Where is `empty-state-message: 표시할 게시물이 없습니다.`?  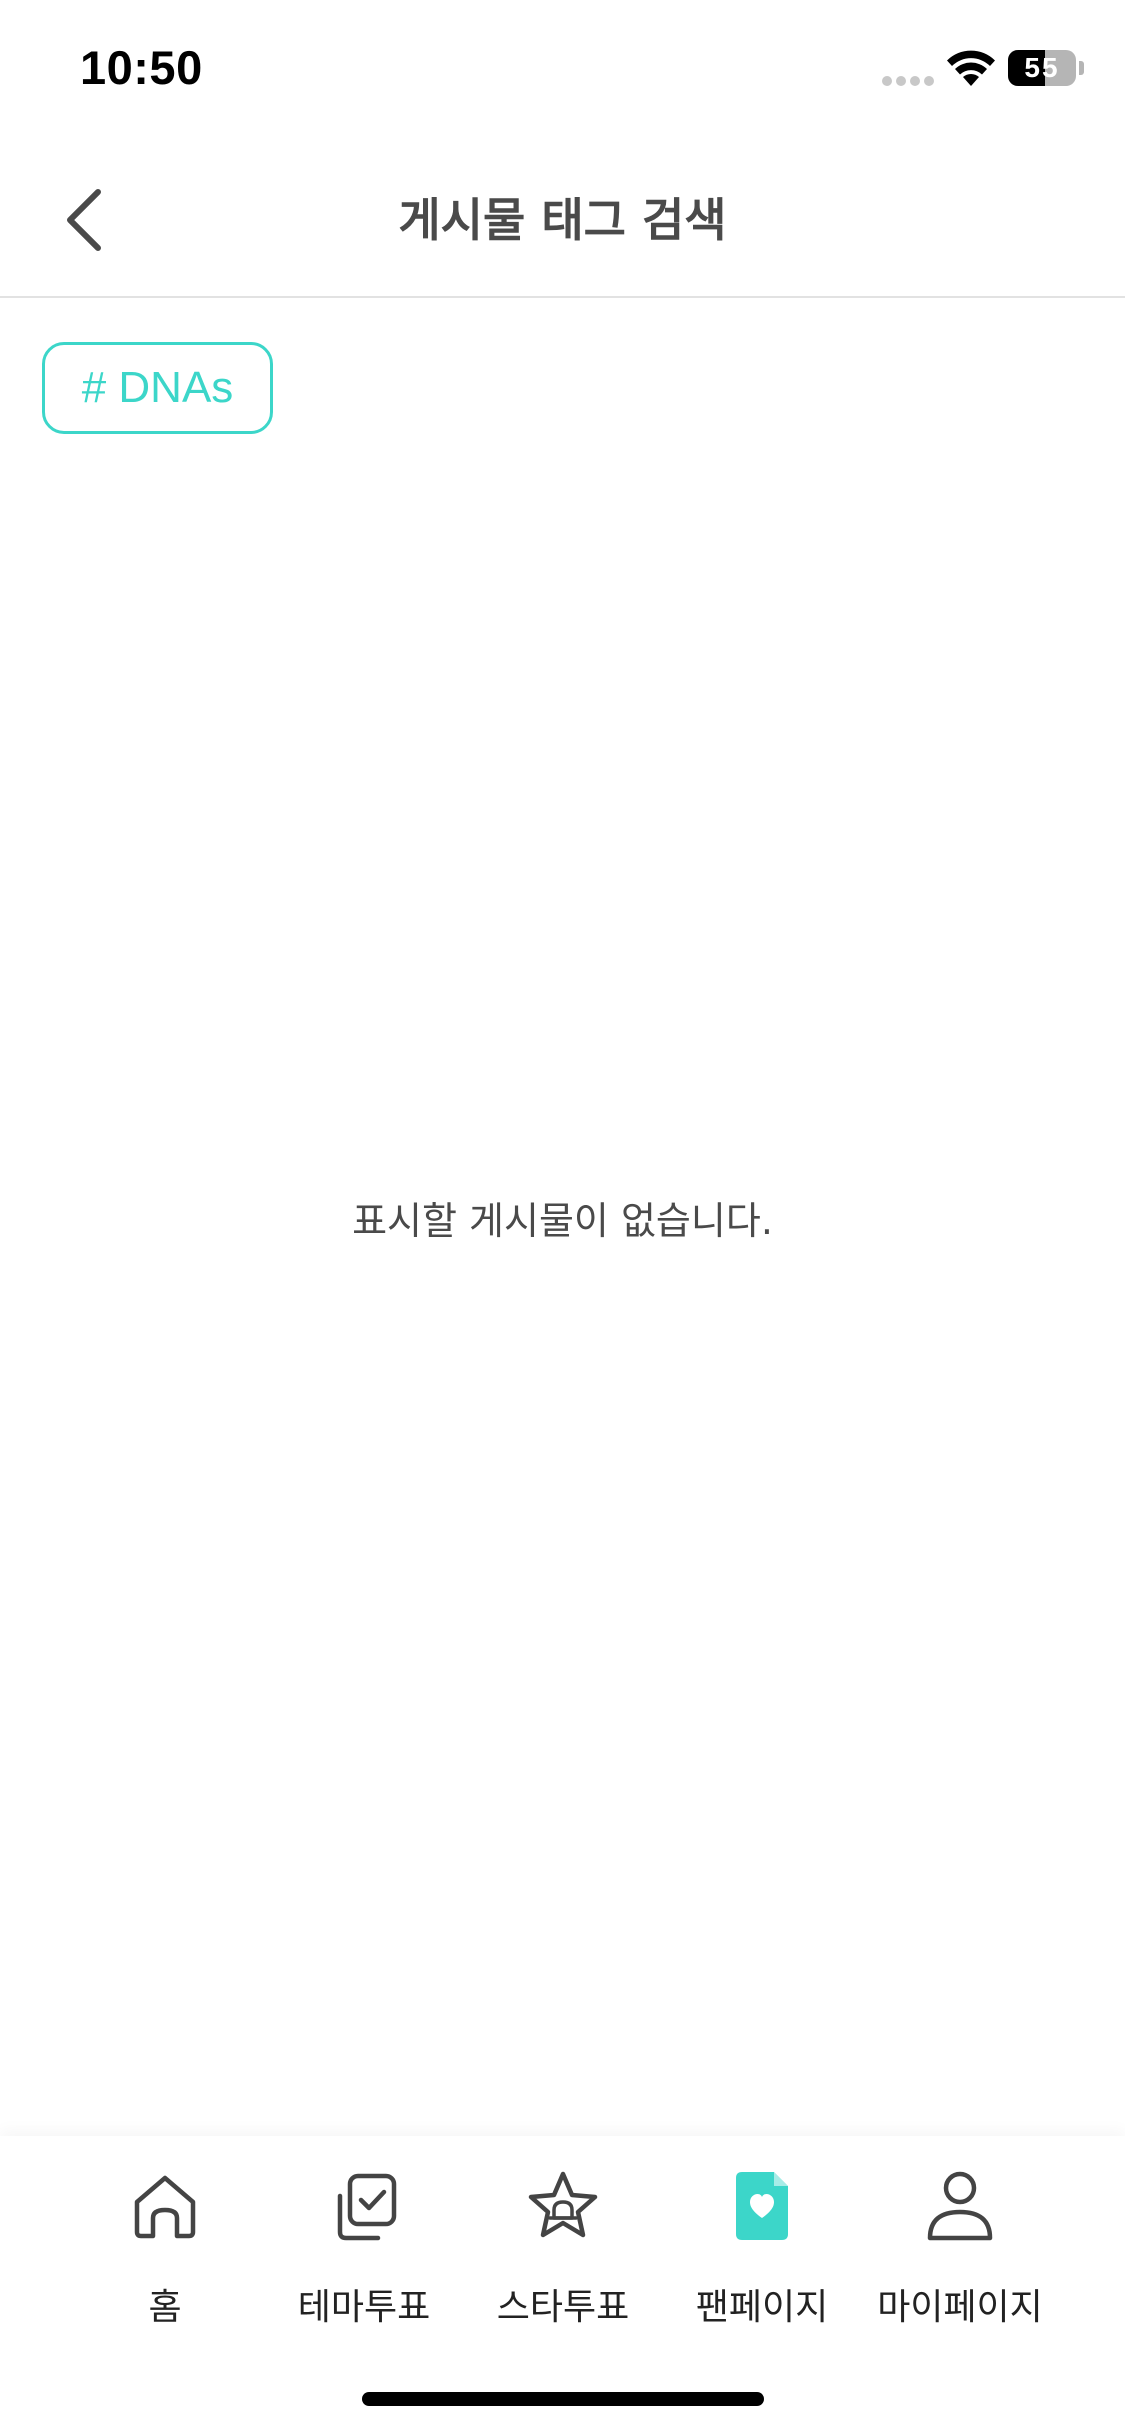 empty-state-message: 표시할 게시물이 없습니다. is located at coordinates (562, 1221).